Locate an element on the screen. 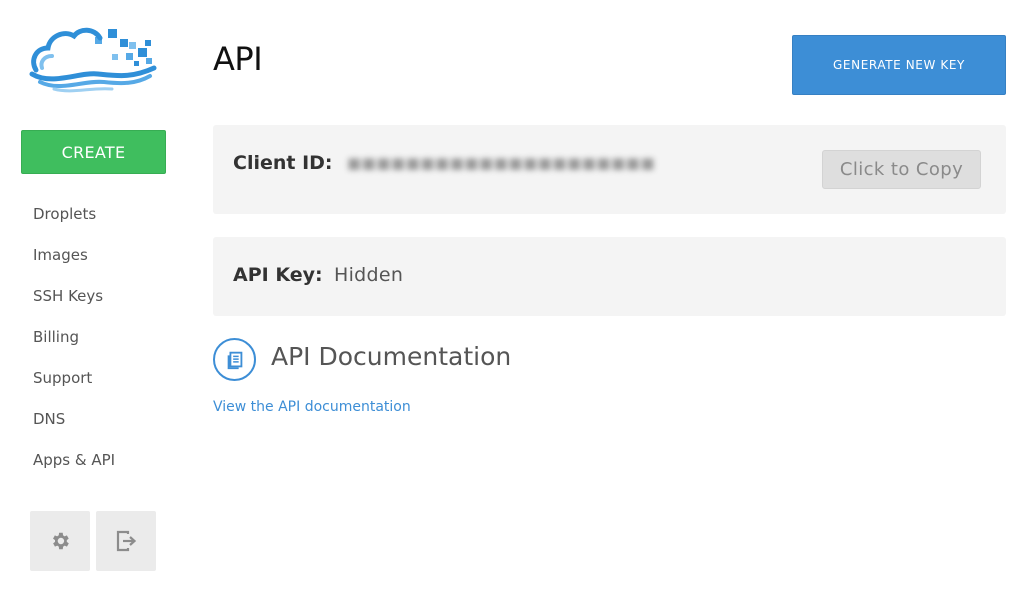  sidebar-item-images: Images is located at coordinates (74, 257).